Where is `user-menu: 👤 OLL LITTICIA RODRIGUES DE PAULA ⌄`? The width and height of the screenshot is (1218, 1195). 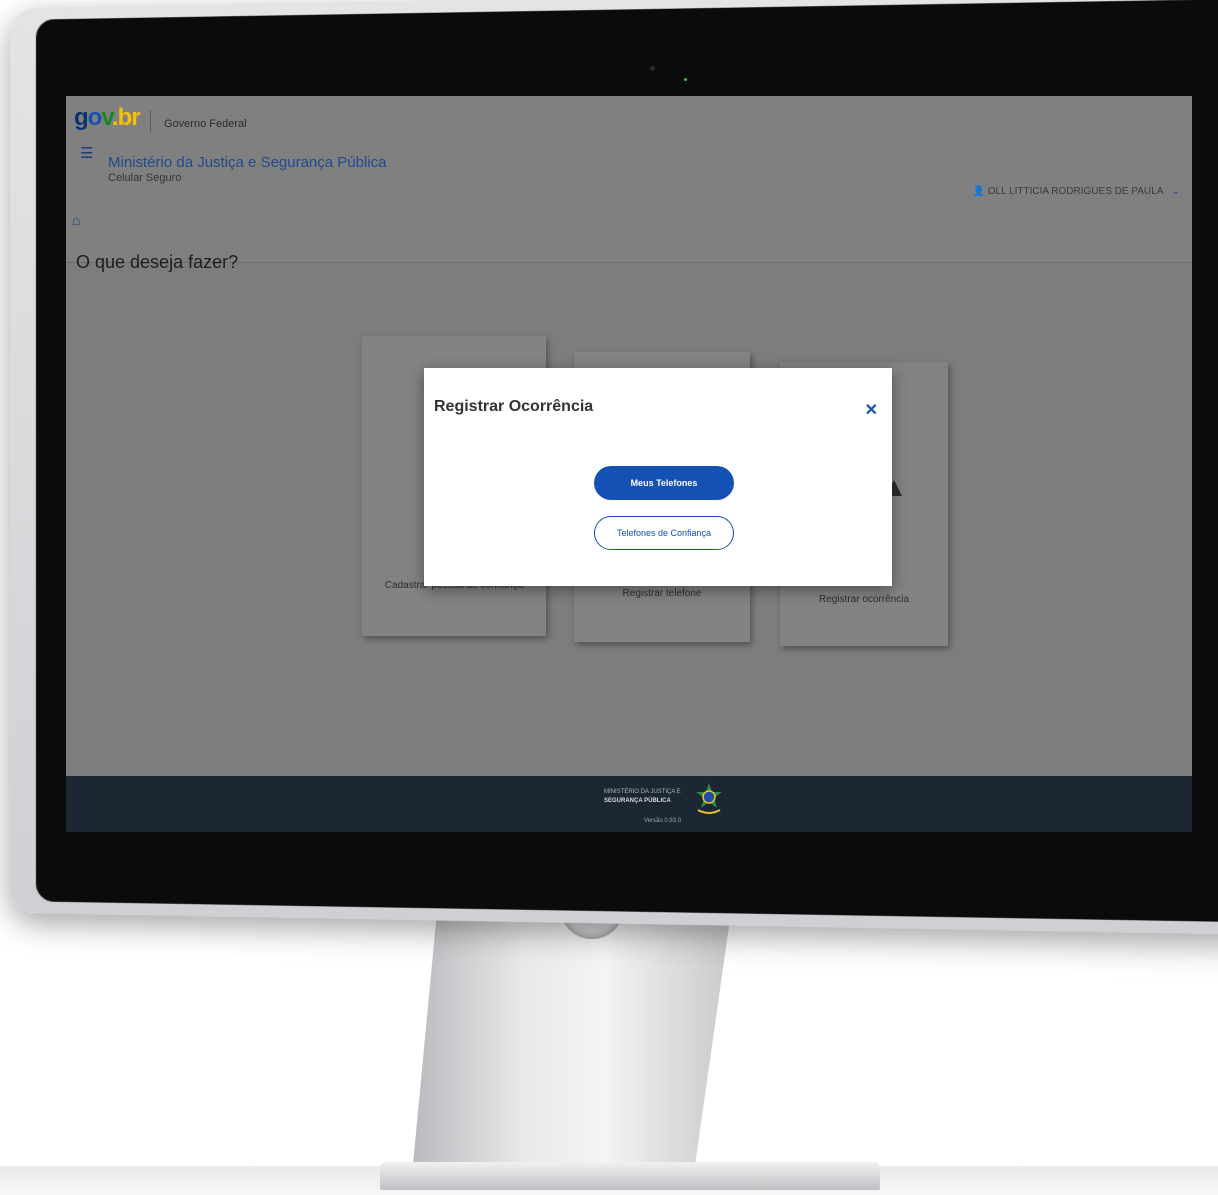 user-menu: 👤 OLL LITTICIA RODRIGUES DE PAULA ⌄ is located at coordinates (1076, 191).